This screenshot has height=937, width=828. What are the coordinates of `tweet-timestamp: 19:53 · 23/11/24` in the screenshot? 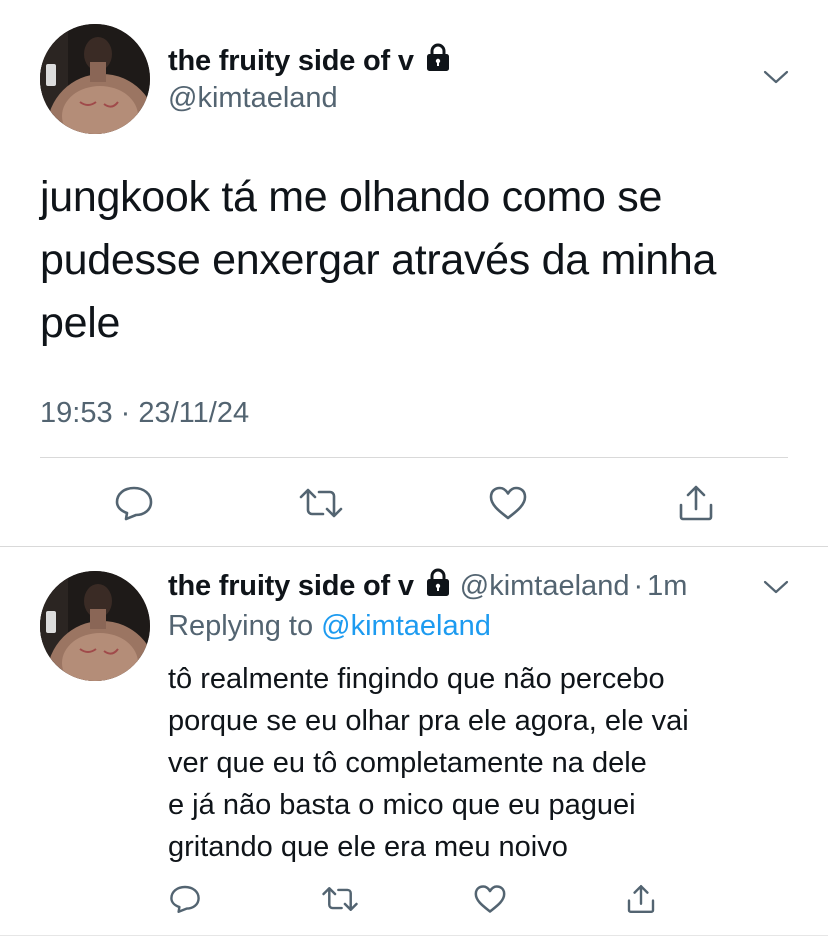 It's located at (144, 413).